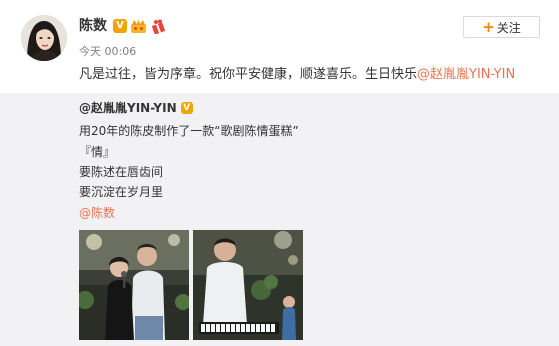  I want to click on repost-text-line: 『情』, so click(97, 152).